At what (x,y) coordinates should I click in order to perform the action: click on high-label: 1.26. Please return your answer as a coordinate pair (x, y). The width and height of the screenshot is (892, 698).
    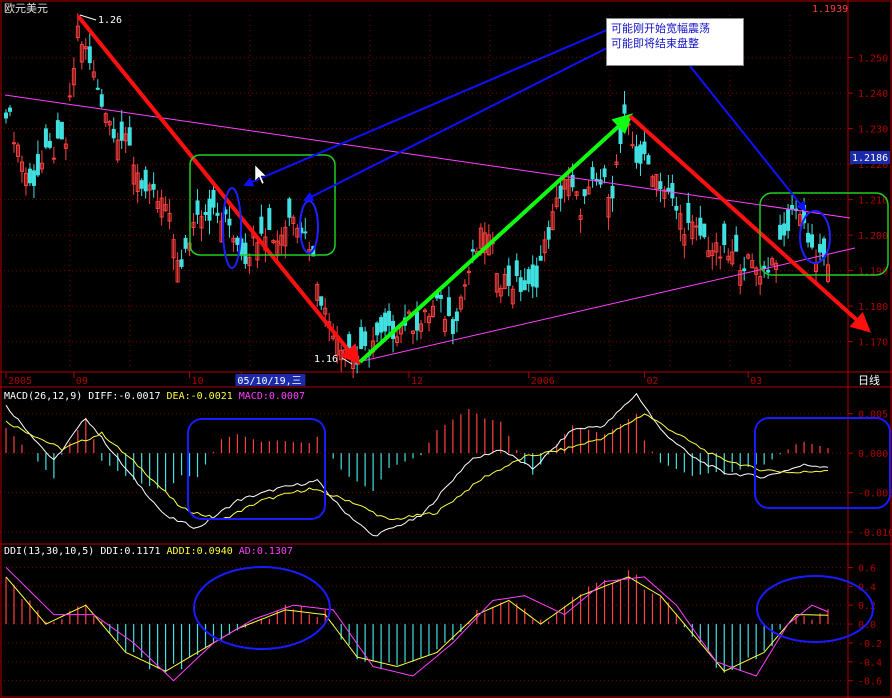
    Looking at the image, I should click on (110, 20).